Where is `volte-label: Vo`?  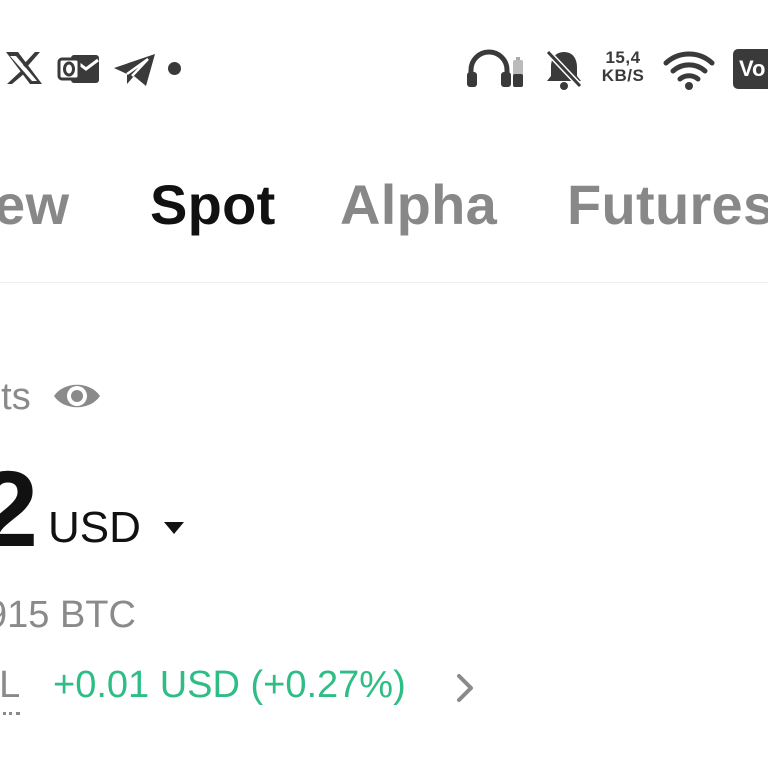
volte-label: Vo is located at coordinates (752, 68).